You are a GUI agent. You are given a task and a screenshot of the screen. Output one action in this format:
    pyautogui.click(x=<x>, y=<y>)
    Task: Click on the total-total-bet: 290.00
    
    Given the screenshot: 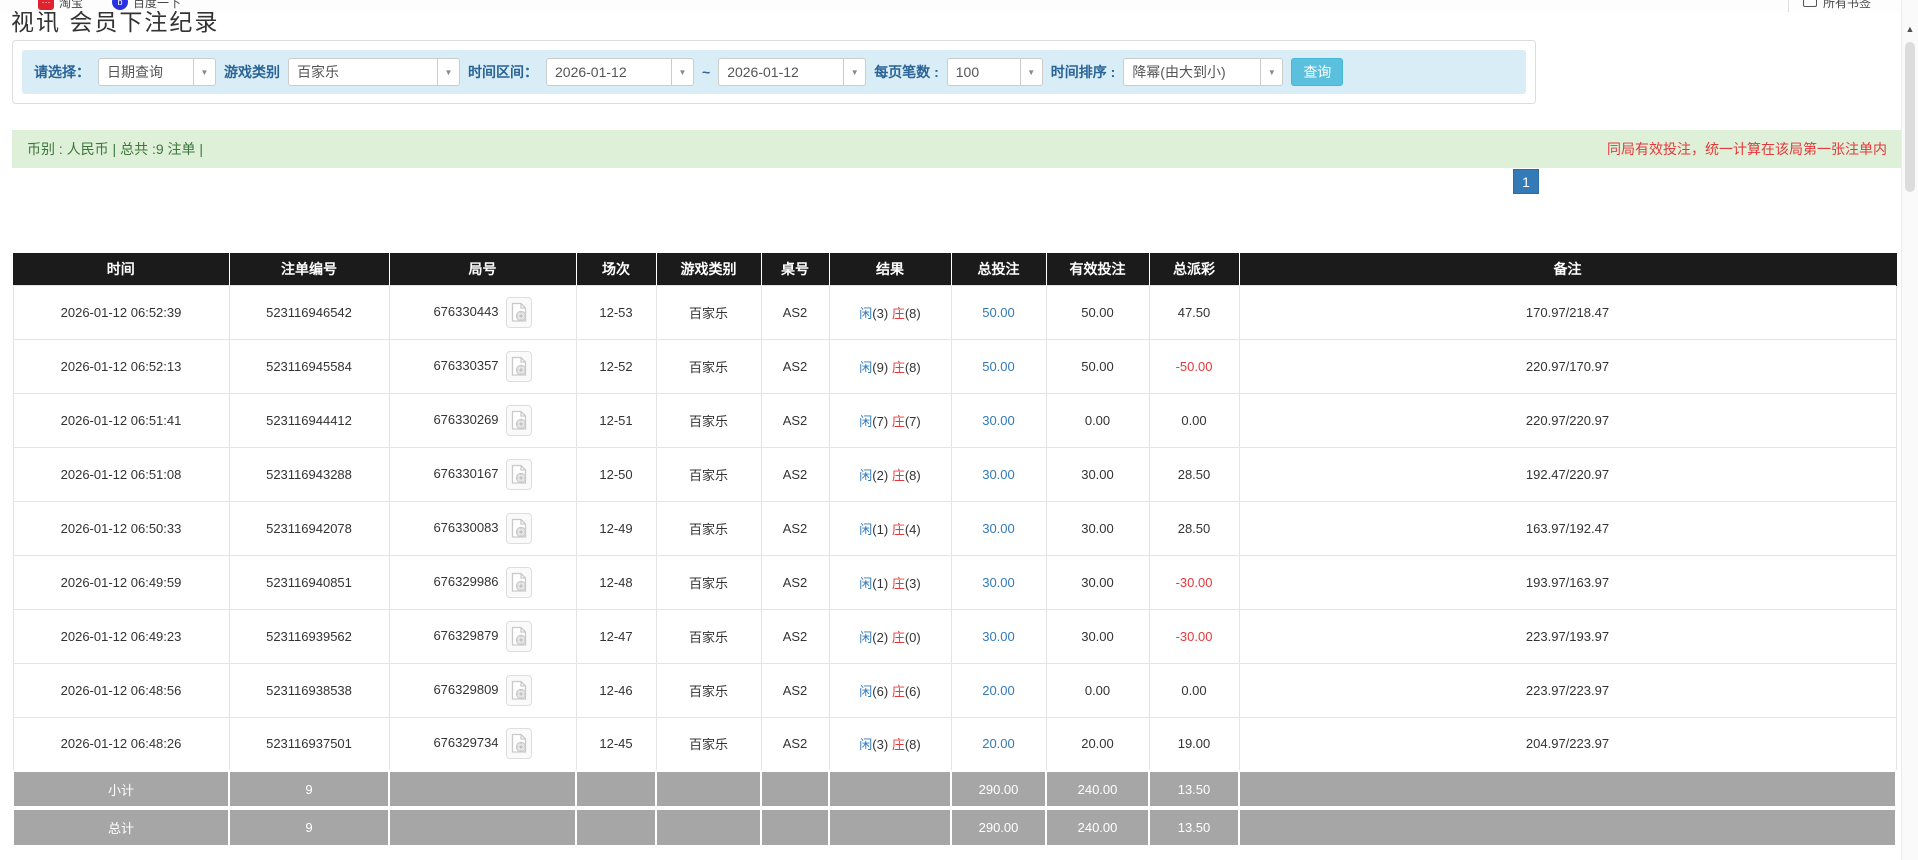 What is the action you would take?
    pyautogui.click(x=998, y=825)
    